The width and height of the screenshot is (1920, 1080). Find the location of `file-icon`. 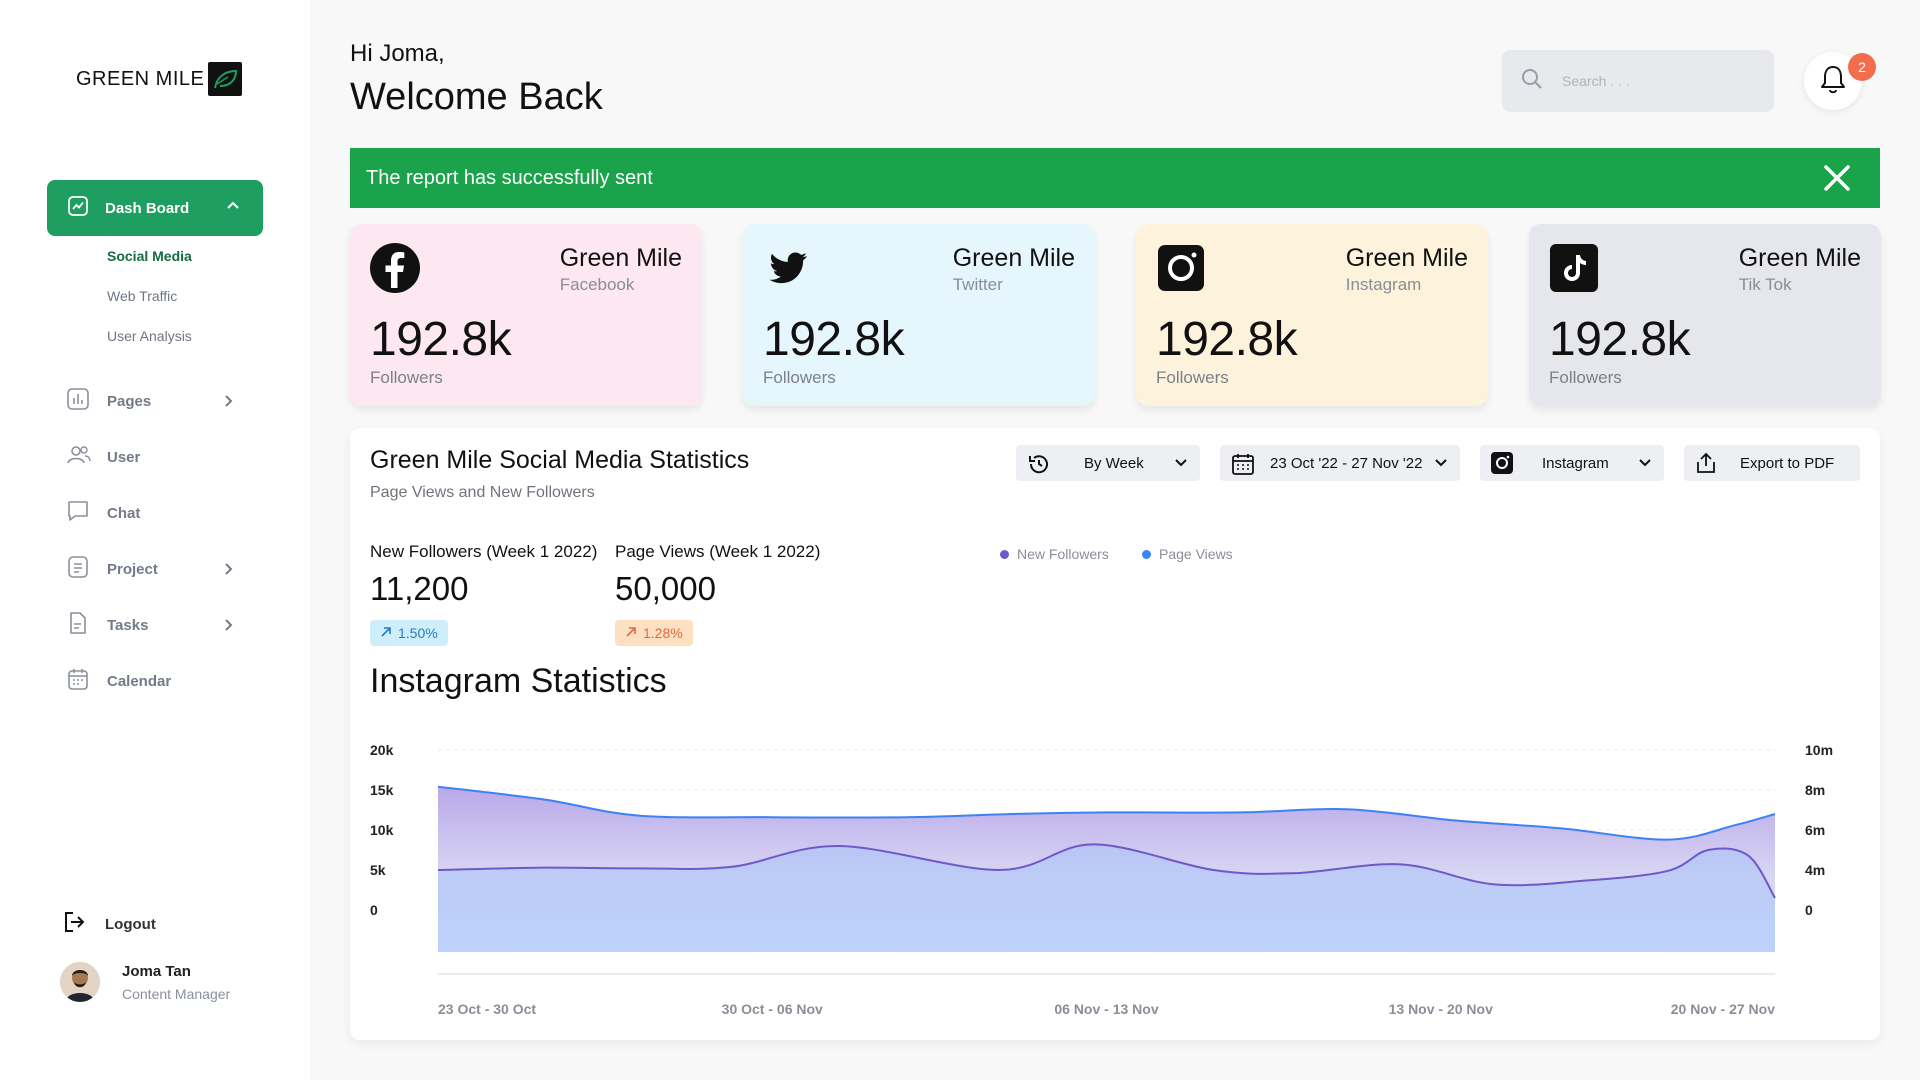

file-icon is located at coordinates (78, 625).